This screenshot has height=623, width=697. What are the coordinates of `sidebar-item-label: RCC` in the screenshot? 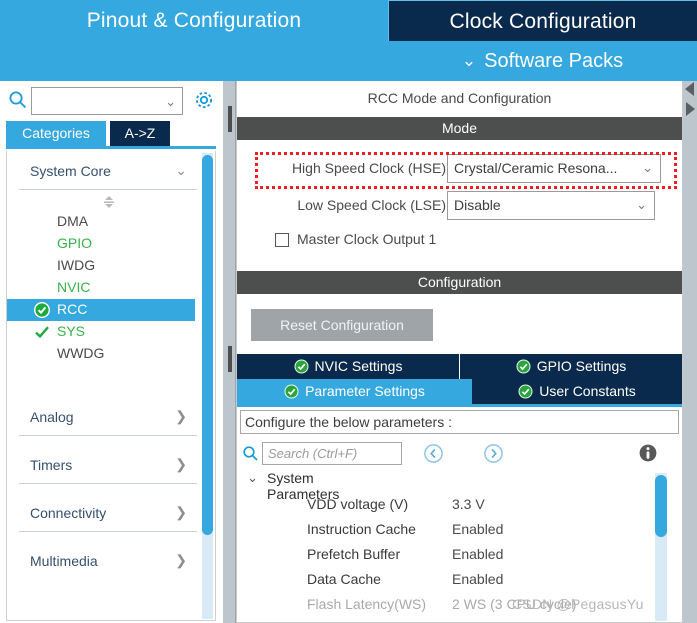 It's located at (72, 309).